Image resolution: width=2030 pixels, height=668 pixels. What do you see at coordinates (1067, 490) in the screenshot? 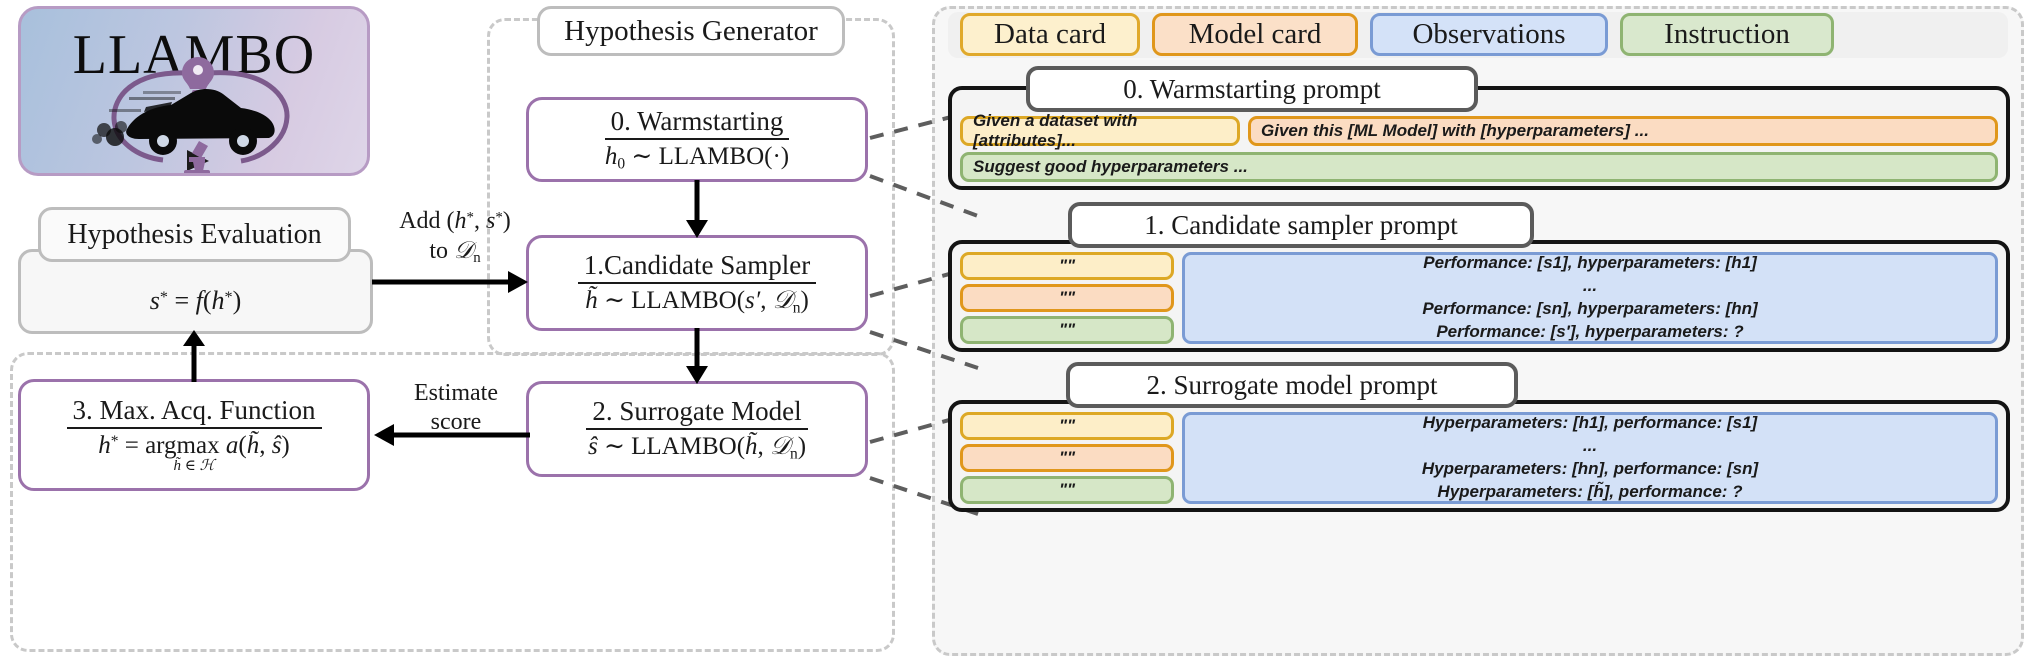
I see `surrogate-instruction-chip: ""` at bounding box center [1067, 490].